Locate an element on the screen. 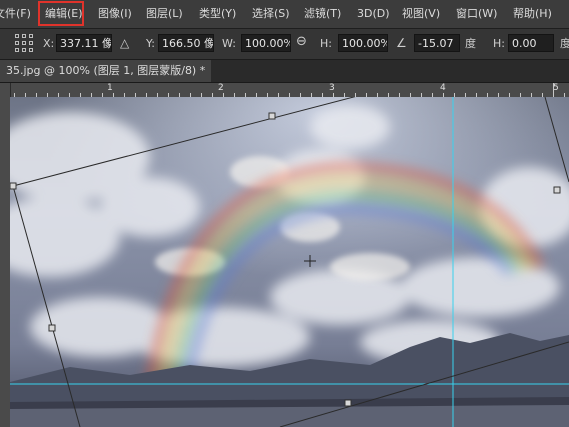  reference-point-grid-icon is located at coordinates (24, 43).